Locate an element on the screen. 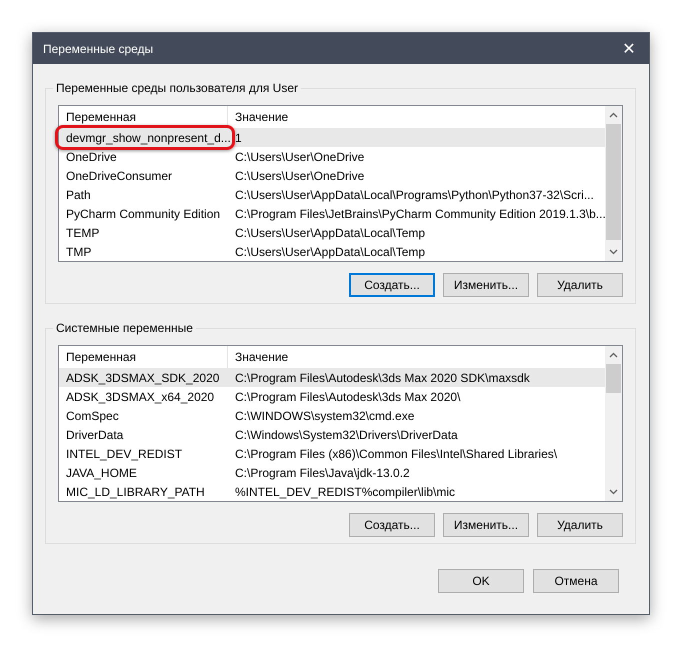  list-row: INTEL_DEV_REDIST C:\Program Files (x86)\Common Files\Intel\Shared Libraries\ is located at coordinates (332, 453).